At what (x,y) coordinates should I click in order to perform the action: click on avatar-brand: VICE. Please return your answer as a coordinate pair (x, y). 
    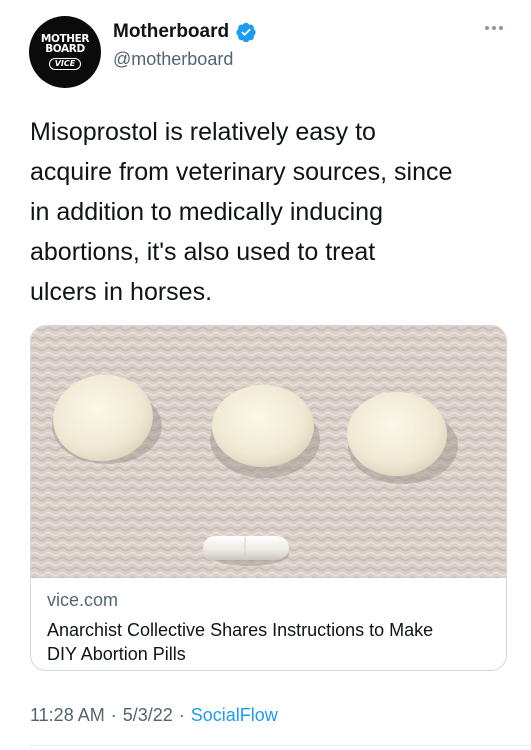
    Looking at the image, I should click on (65, 64).